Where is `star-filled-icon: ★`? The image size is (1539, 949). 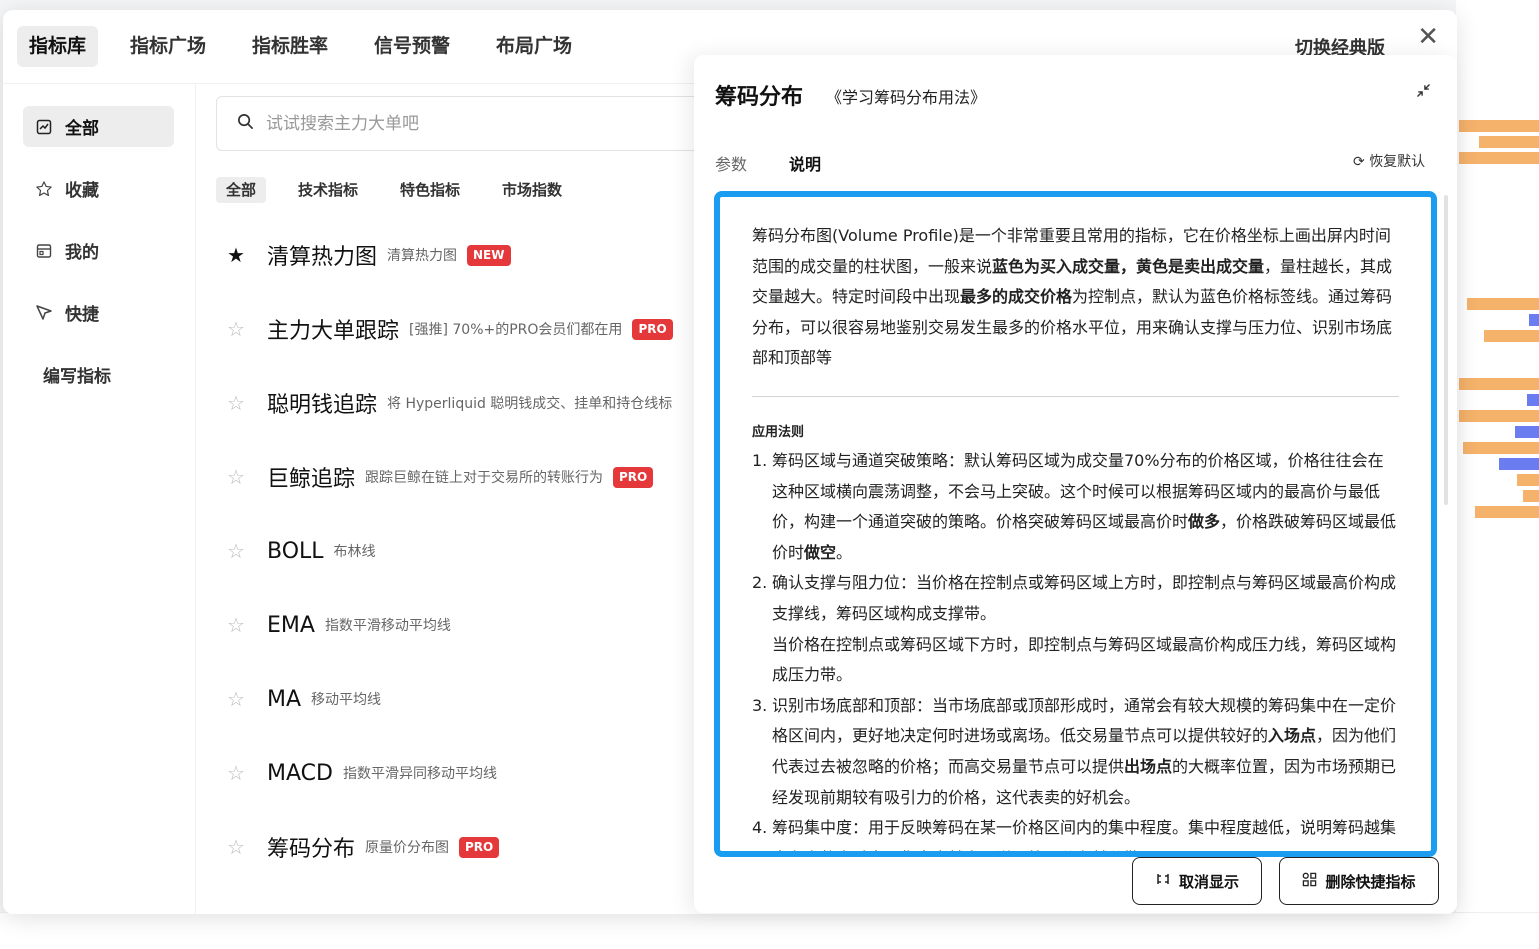 star-filled-icon: ★ is located at coordinates (236, 255).